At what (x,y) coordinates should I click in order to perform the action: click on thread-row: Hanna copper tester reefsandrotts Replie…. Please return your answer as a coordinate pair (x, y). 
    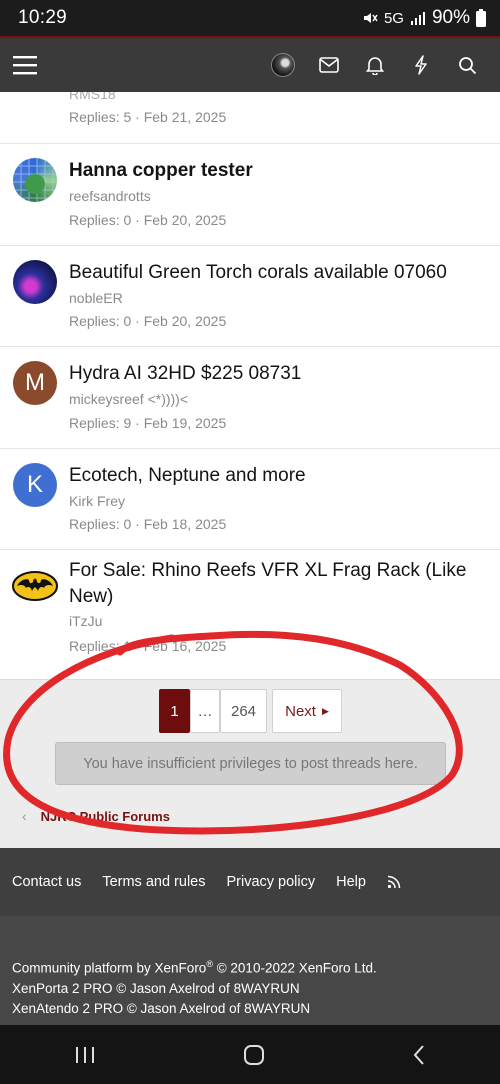
    Looking at the image, I should click on (250, 195).